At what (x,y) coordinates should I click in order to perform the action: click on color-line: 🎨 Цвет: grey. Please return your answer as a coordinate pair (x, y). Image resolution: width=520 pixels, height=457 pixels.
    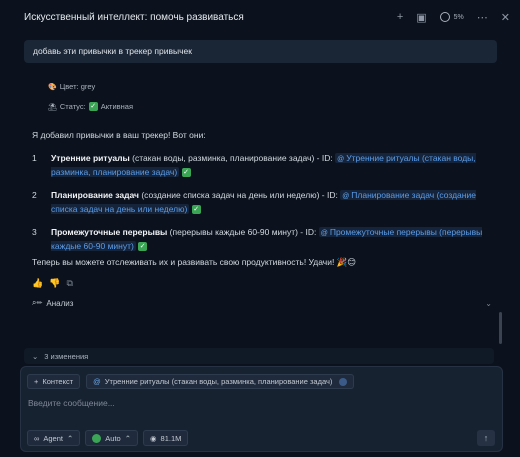
    Looking at the image, I should click on (71, 86).